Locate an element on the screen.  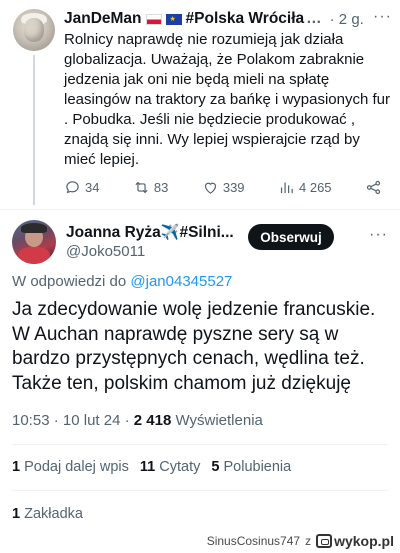
watermark-user: SinusCosinus747 is located at coordinates (253, 541).